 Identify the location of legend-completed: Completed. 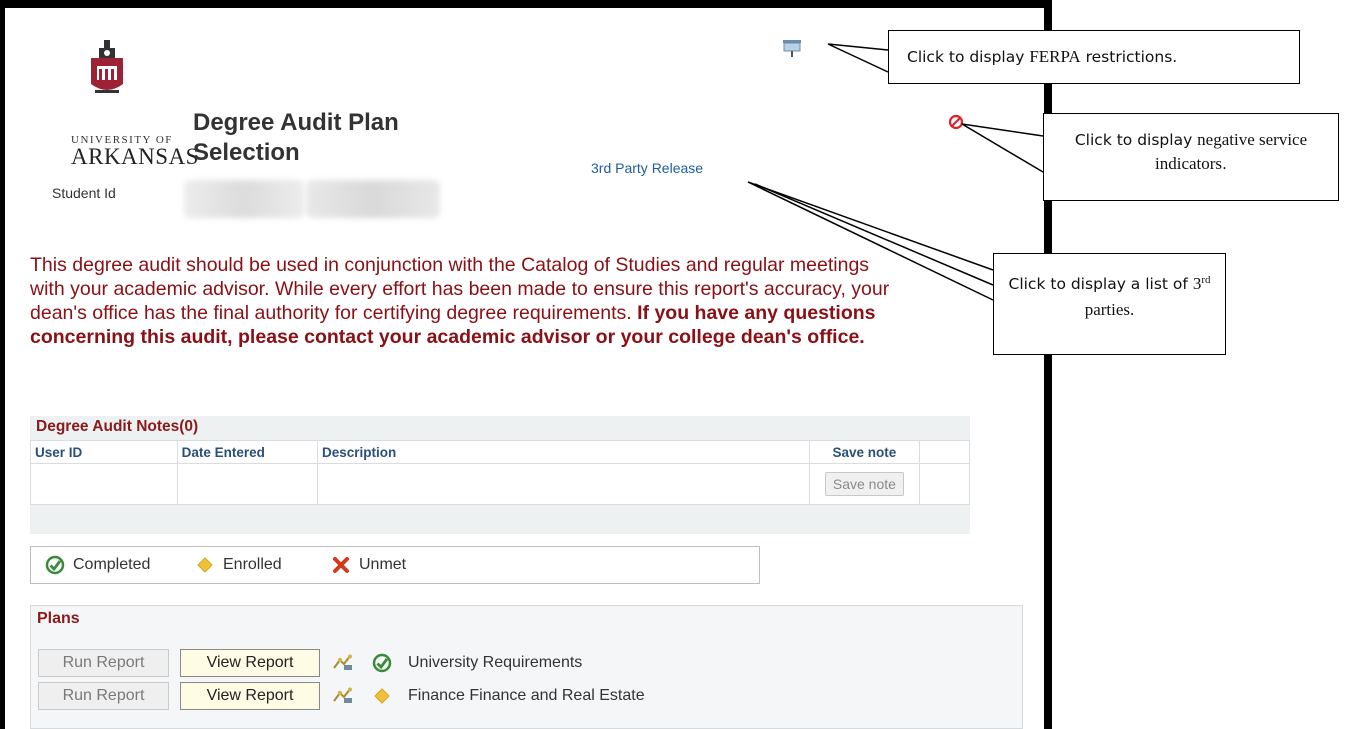
(97, 565).